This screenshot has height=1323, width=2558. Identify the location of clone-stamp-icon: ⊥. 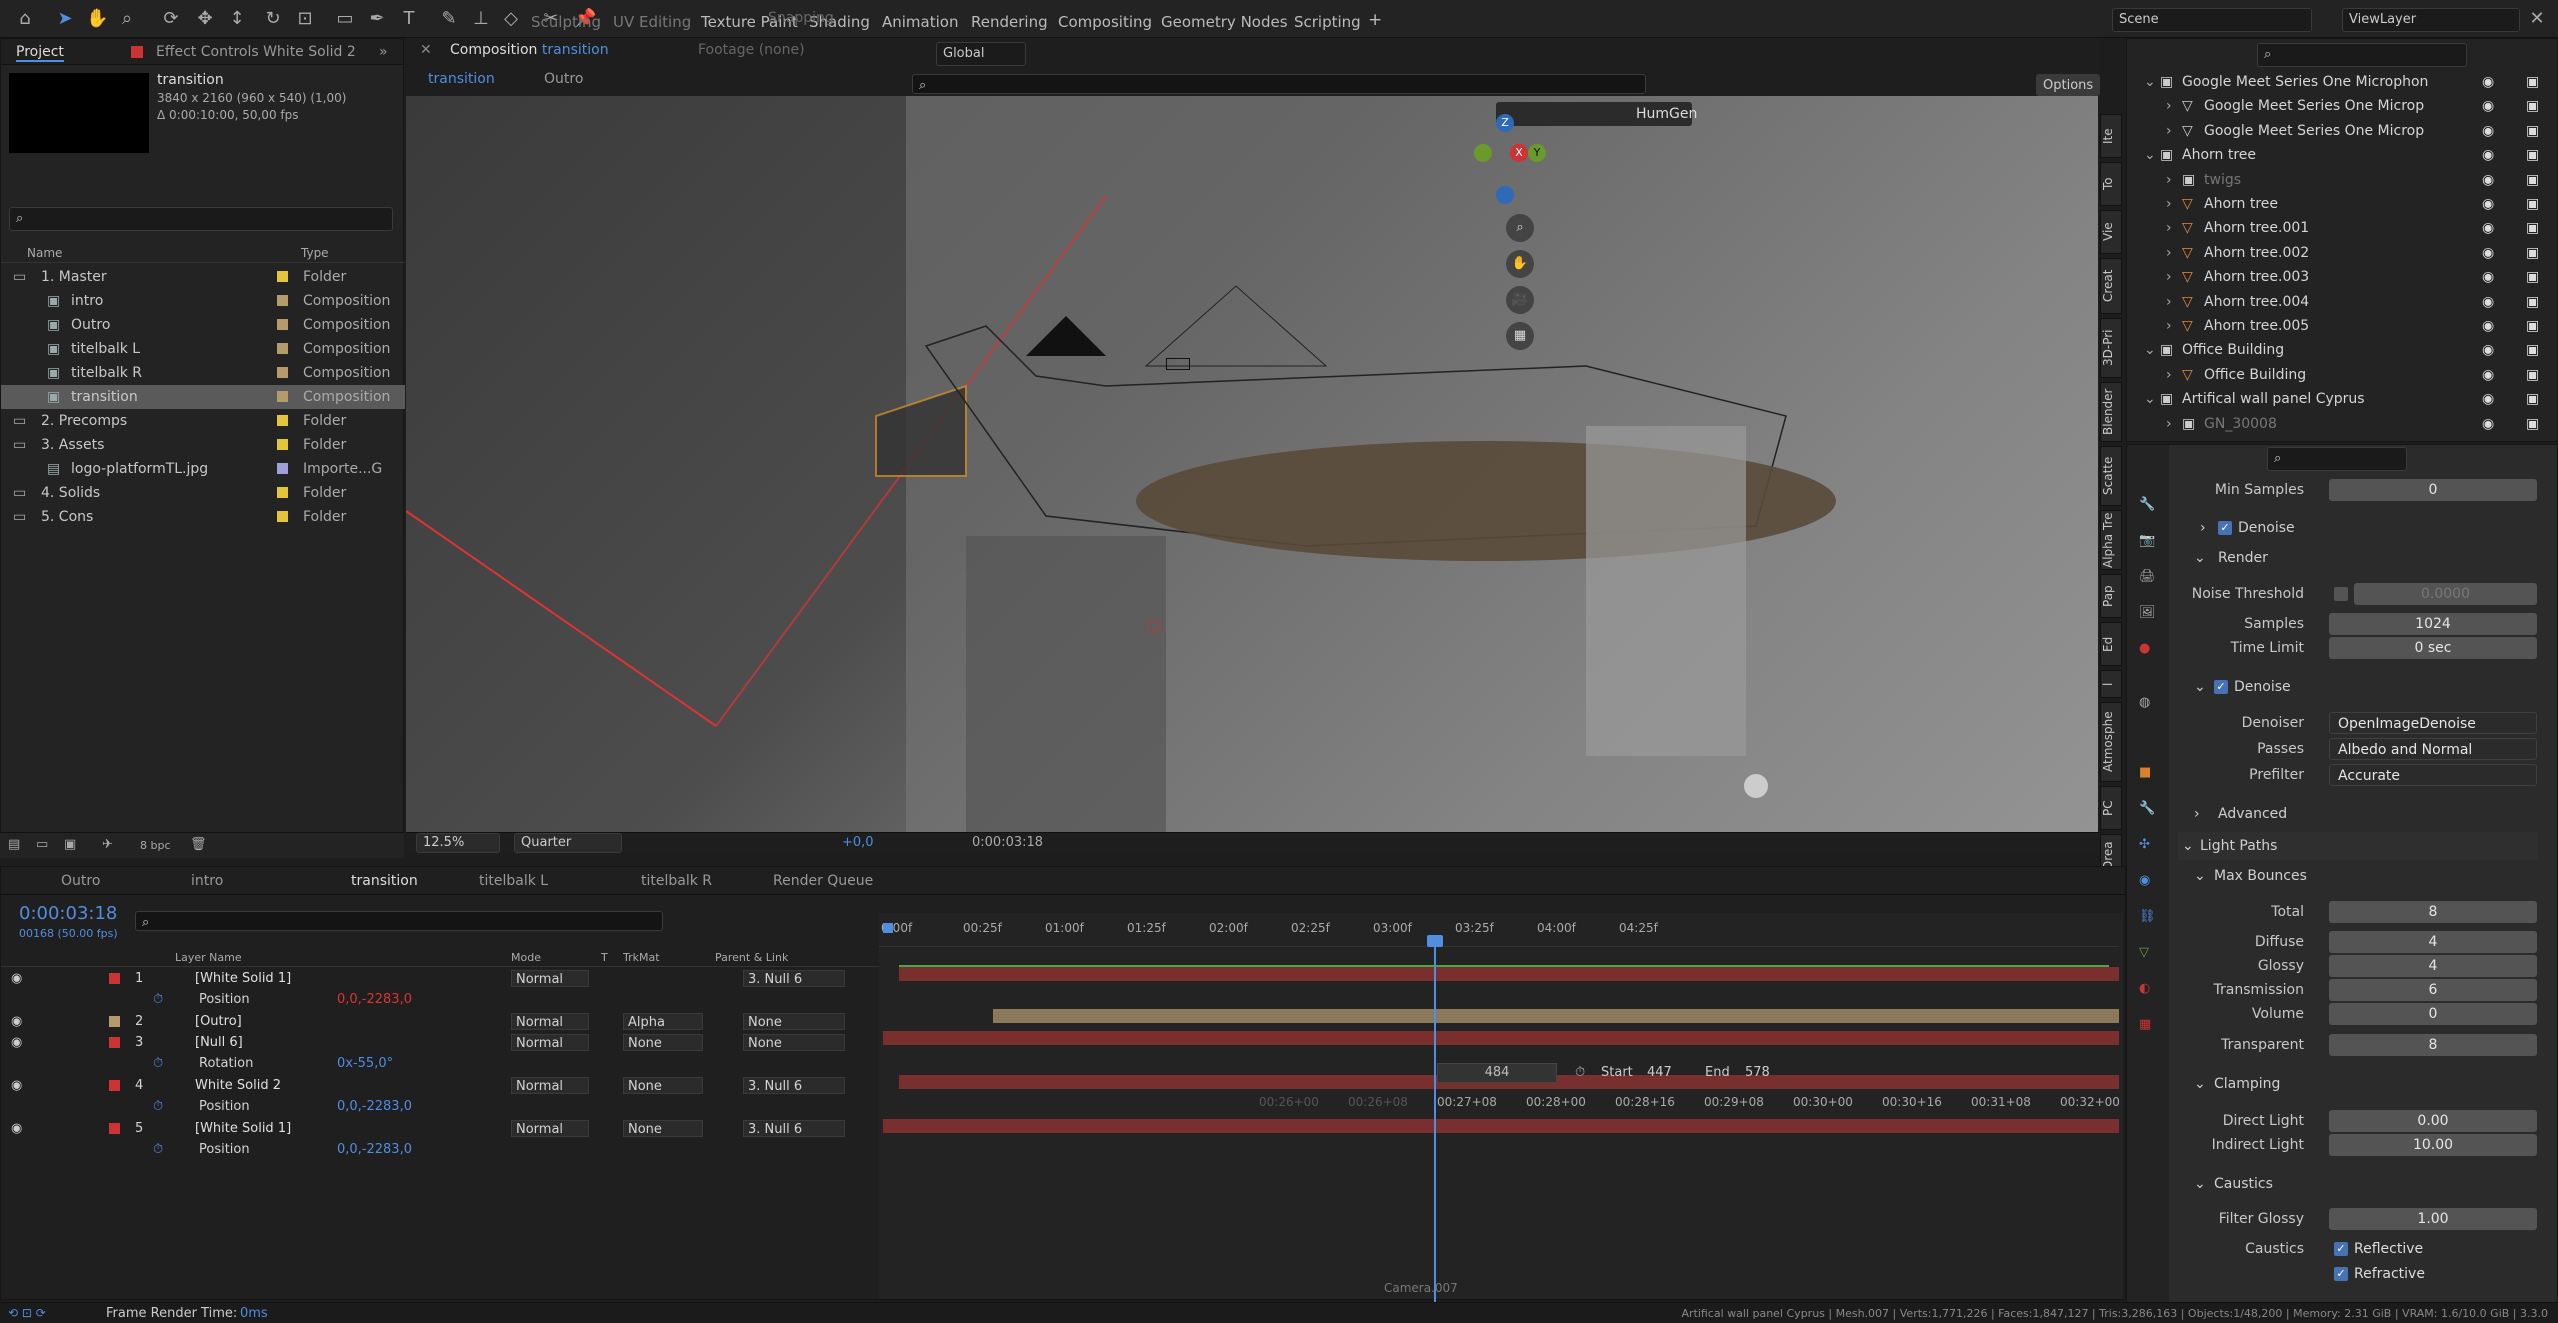
(481, 19).